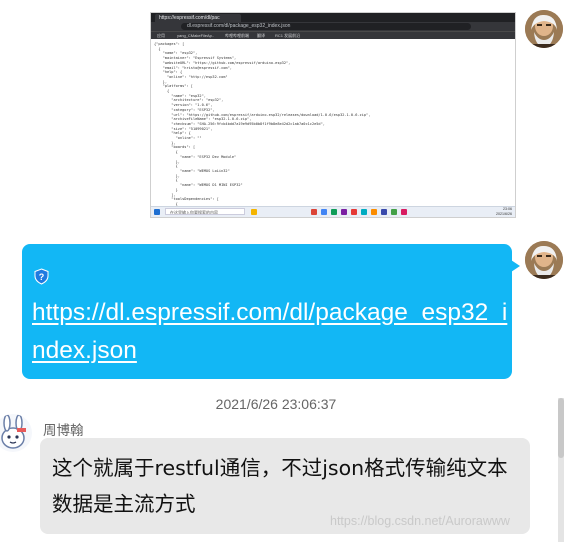 This screenshot has height=542, width=568. I want to click on watermark-text: https://blog.csdn.net/Aurorawww, so click(420, 521).